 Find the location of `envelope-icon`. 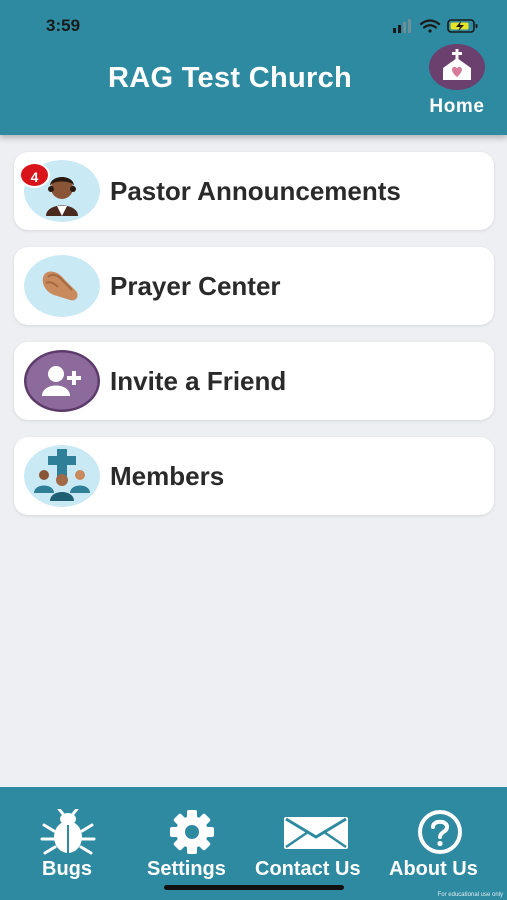

envelope-icon is located at coordinates (316, 833).